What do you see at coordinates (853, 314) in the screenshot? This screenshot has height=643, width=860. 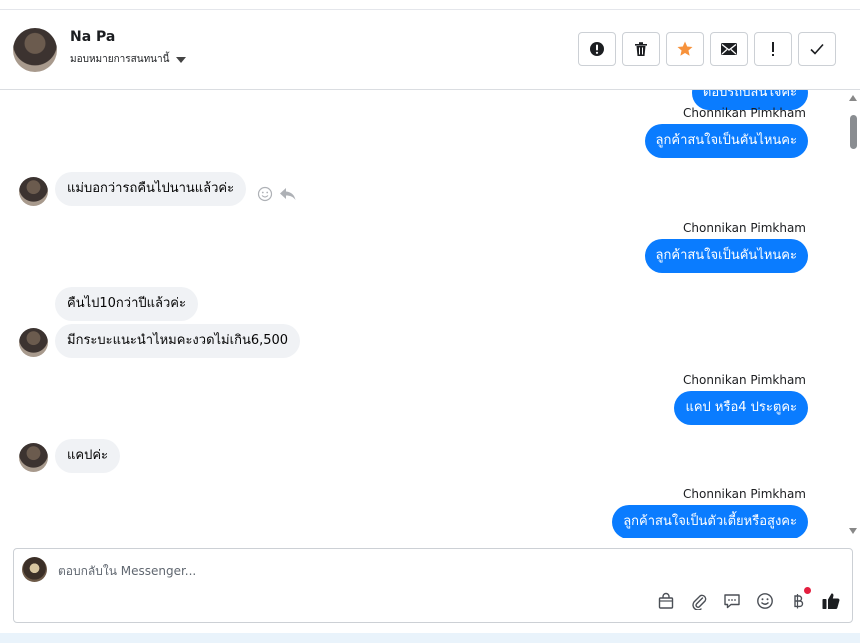 I see `thread-scrollbar` at bounding box center [853, 314].